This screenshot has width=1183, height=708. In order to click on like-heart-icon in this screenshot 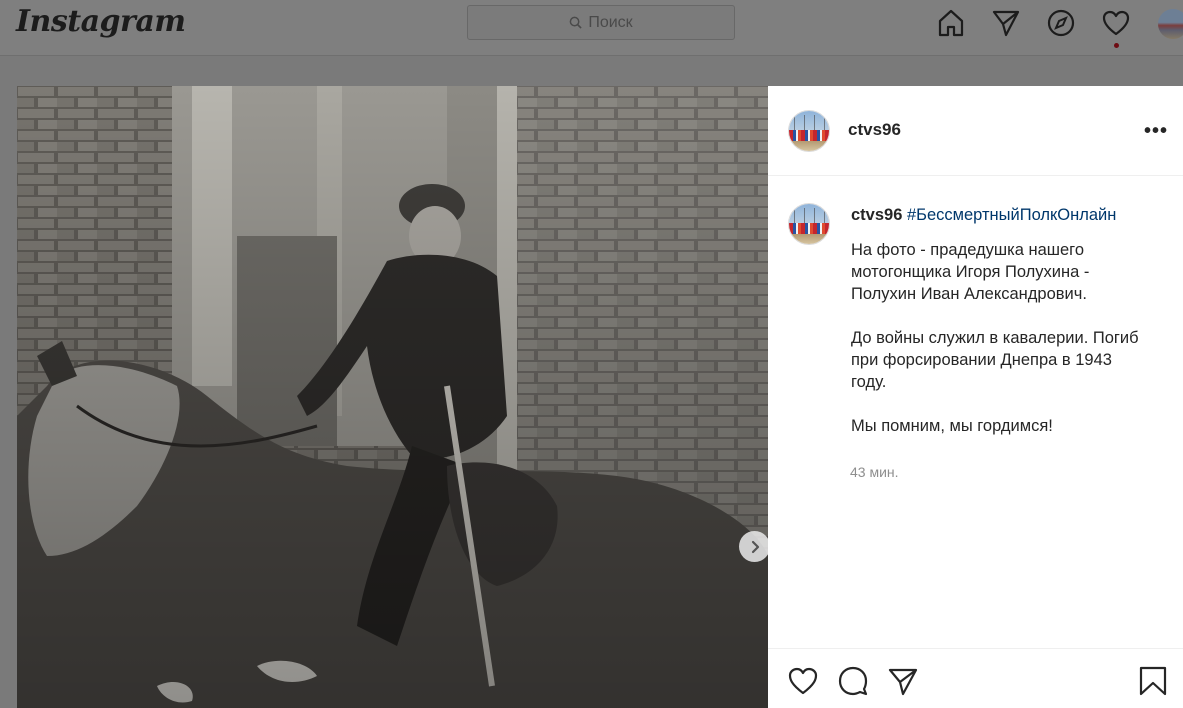, I will do `click(803, 681)`.